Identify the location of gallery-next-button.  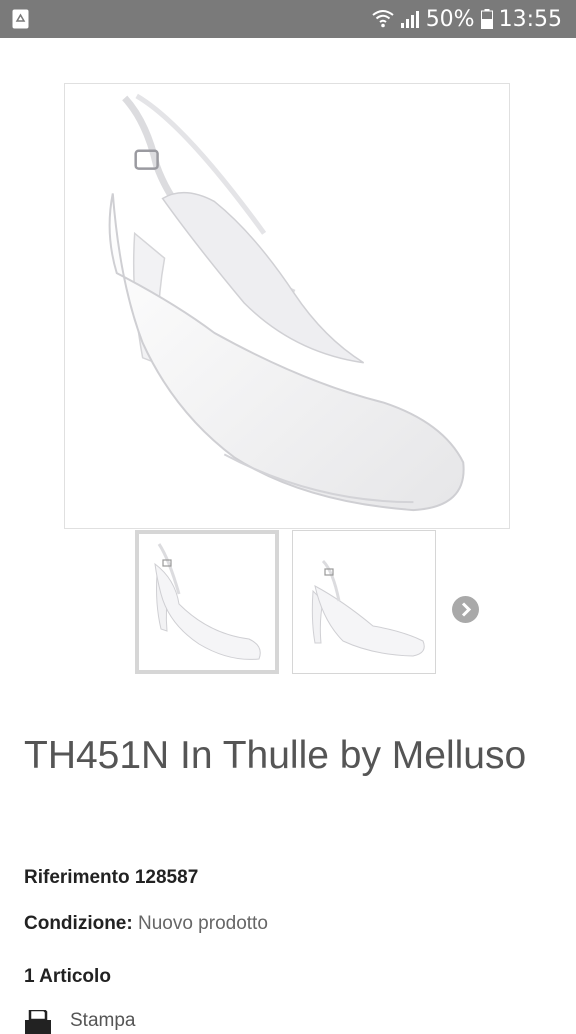
(465, 609).